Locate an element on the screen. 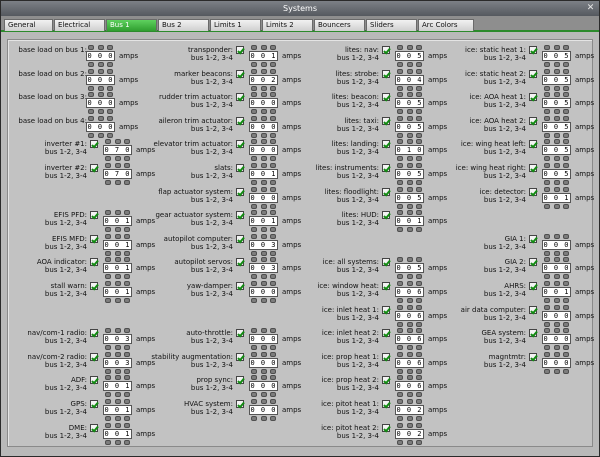 The image size is (600, 457). amps-spinner: 0 7 0 is located at coordinates (117, 150).